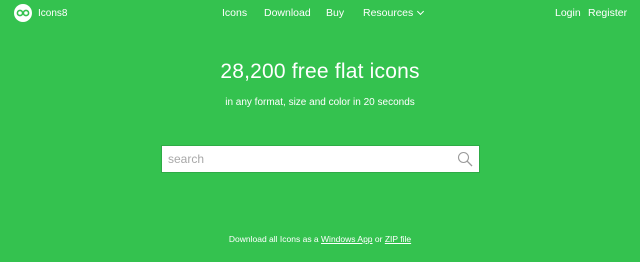 The image size is (640, 262). I want to click on zip-file-link: ZIP file, so click(398, 239).